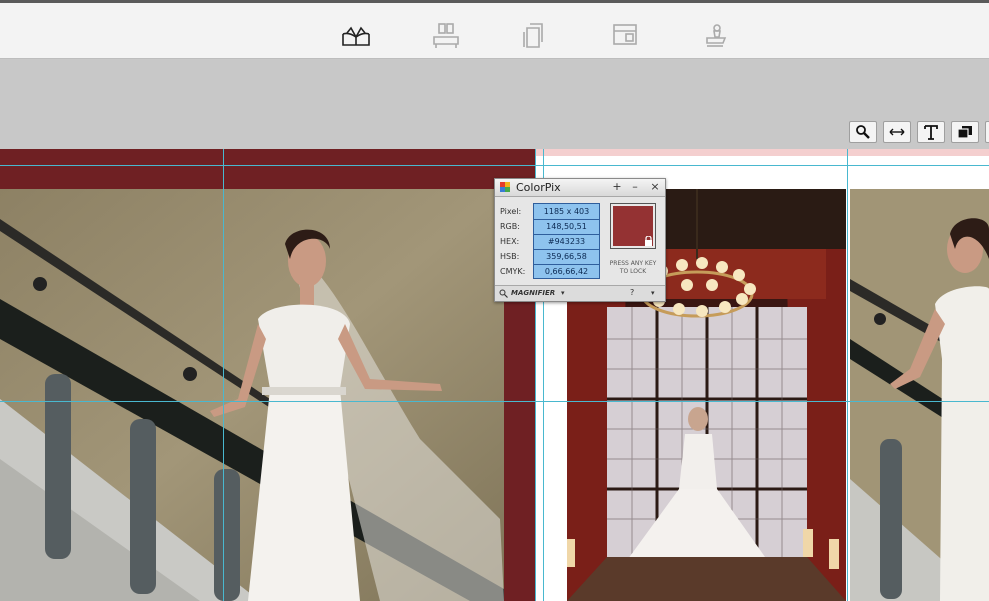  I want to click on colorpix-footer: MAGNIFIER ▾ ? ▾, so click(580, 293).